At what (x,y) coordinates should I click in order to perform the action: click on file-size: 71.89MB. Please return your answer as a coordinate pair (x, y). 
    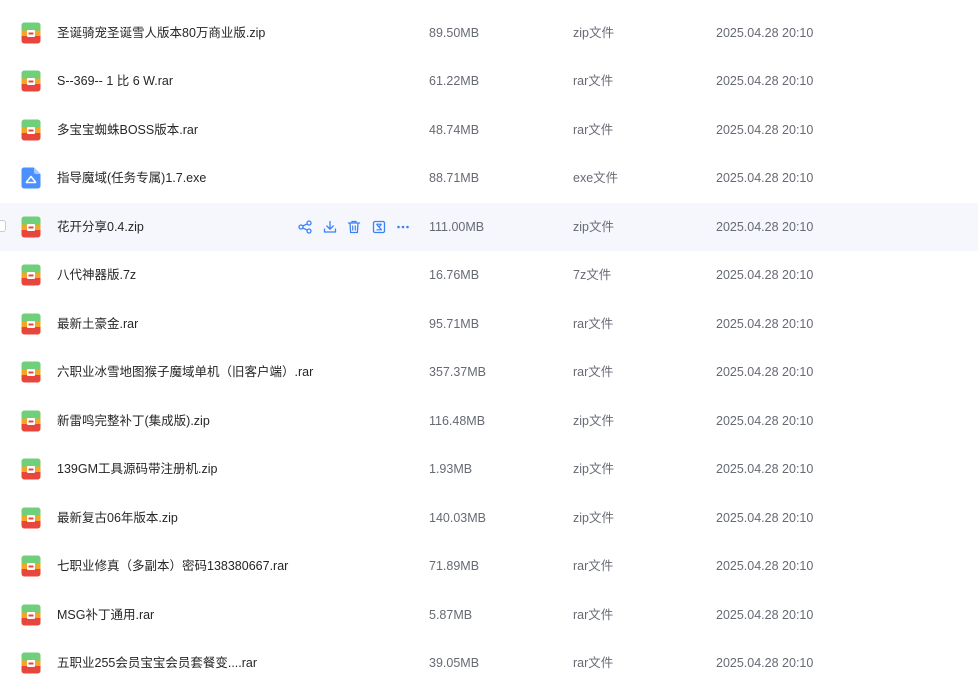
    Looking at the image, I should click on (454, 566).